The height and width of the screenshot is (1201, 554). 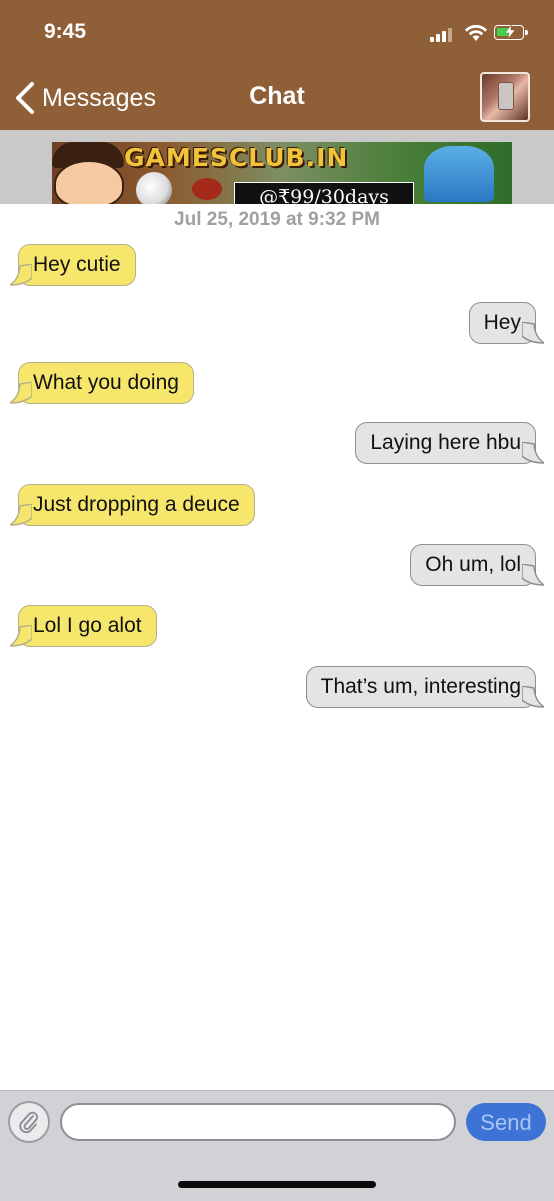 I want to click on ad-logo-text: GAMESCLUB.IN, so click(x=236, y=157).